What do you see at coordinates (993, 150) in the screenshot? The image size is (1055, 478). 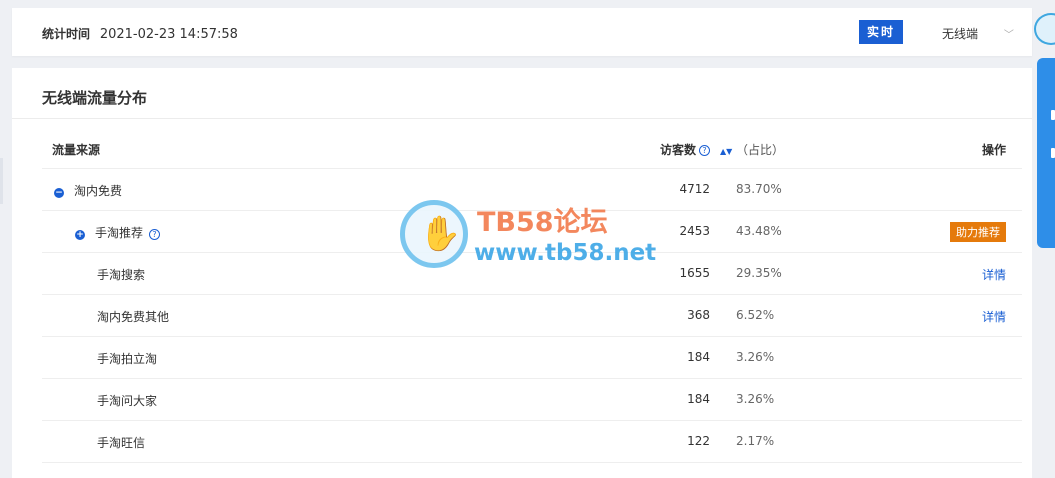 I see `header-op: 操作` at bounding box center [993, 150].